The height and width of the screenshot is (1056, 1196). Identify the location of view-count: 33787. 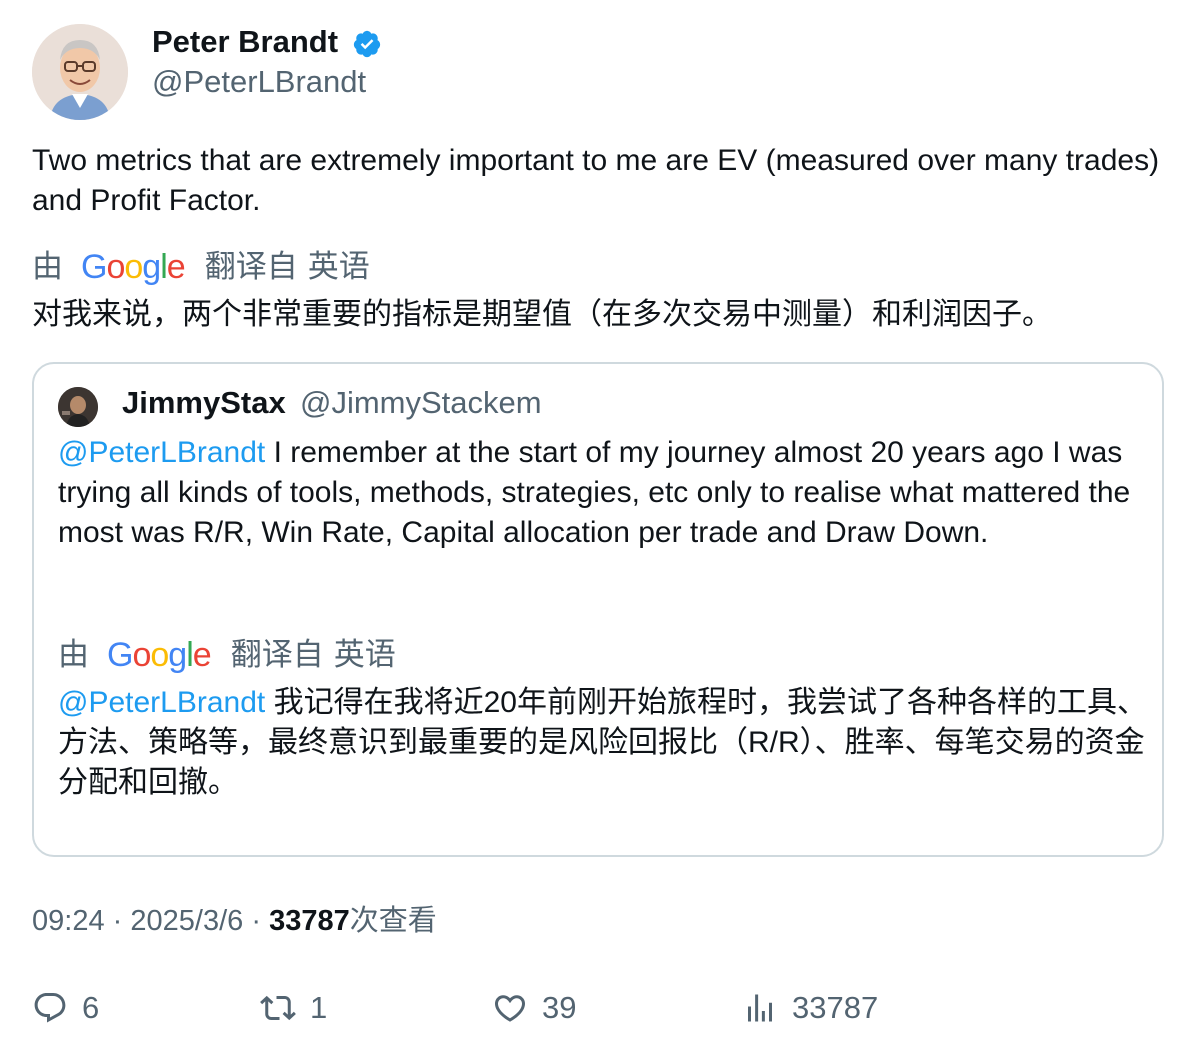
(309, 921).